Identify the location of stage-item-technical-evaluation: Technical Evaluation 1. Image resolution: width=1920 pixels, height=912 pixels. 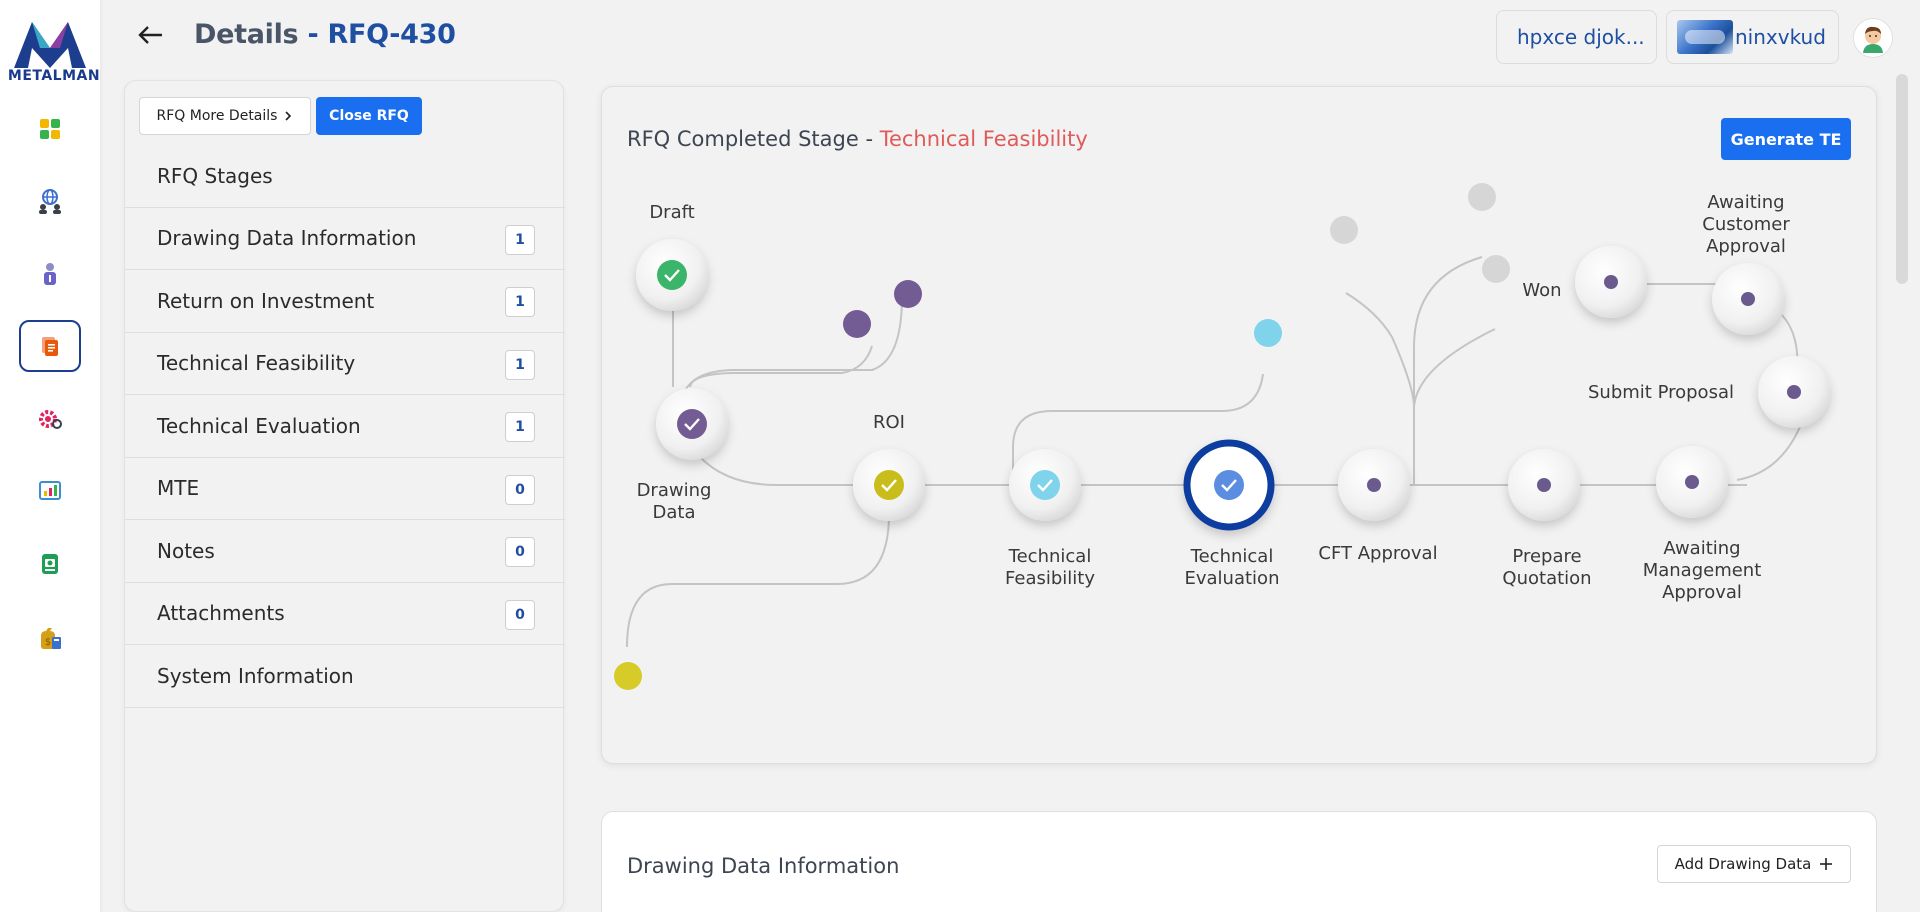
(345, 426).